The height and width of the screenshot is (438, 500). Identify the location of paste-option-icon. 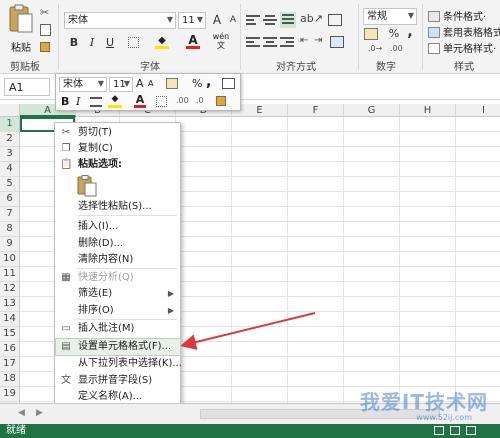
(87, 186).